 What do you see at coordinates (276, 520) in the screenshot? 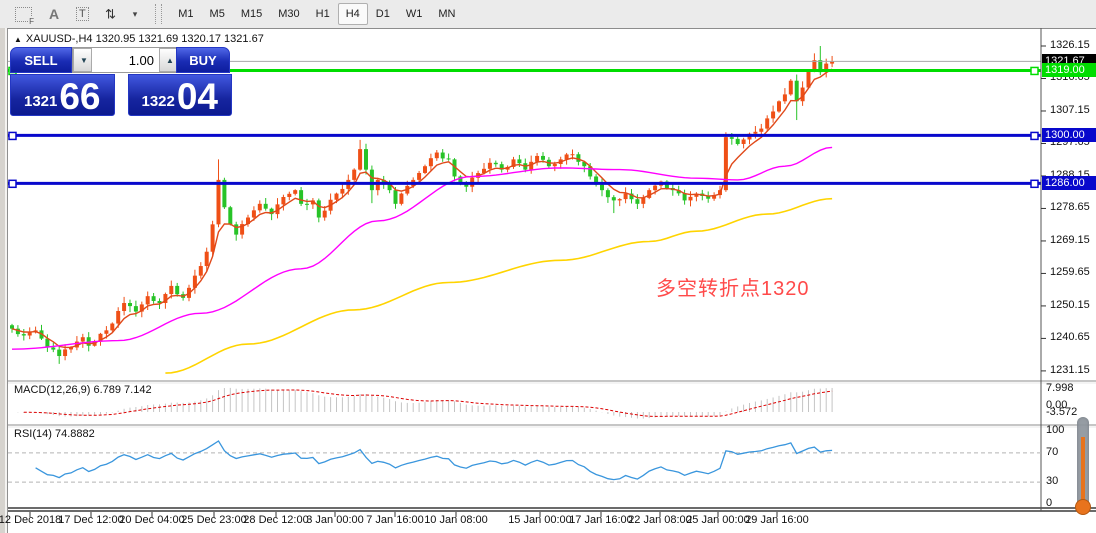
I see `time-tick-label: 28 Dec 12:00` at bounding box center [276, 520].